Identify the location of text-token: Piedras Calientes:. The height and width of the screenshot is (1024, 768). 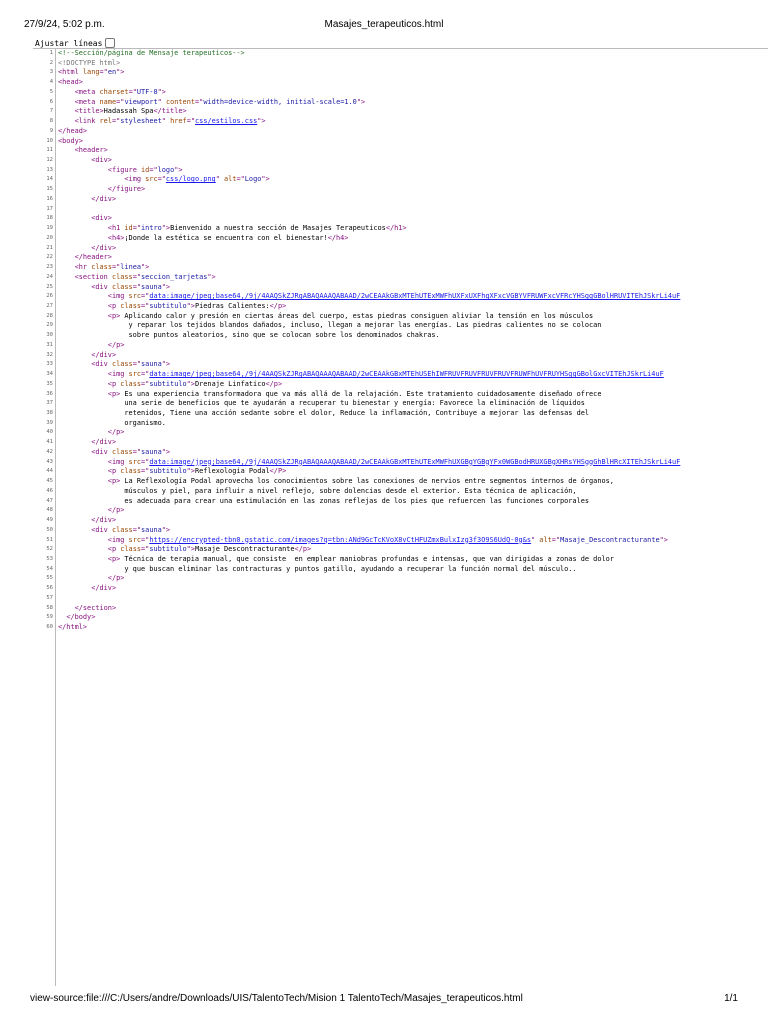
(232, 305).